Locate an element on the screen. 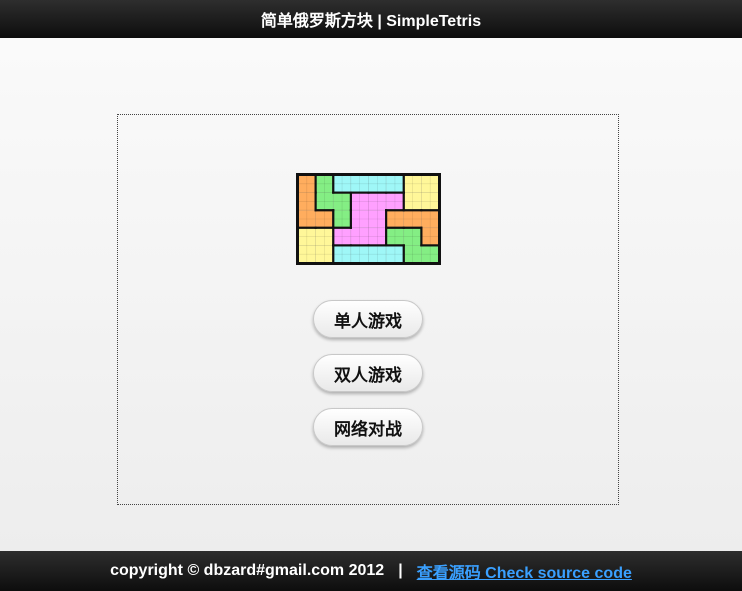 The image size is (742, 591). page-title: 简单俄罗斯方块 | SimpleTetris is located at coordinates (371, 21).